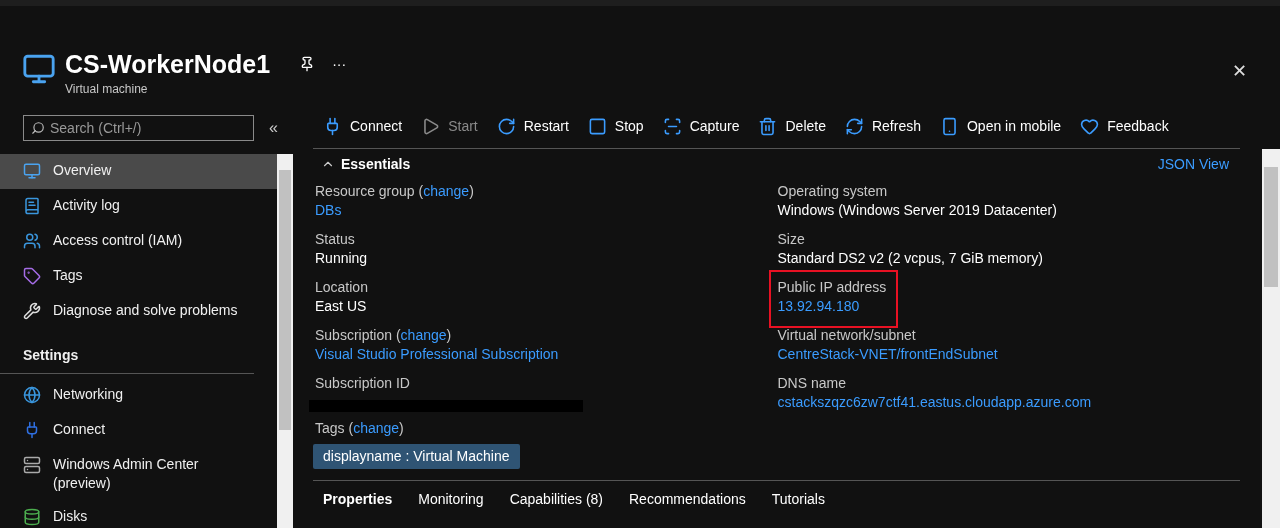  Describe the element at coordinates (145, 310) in the screenshot. I see `nav-label: Diagnose and solve problems` at that location.